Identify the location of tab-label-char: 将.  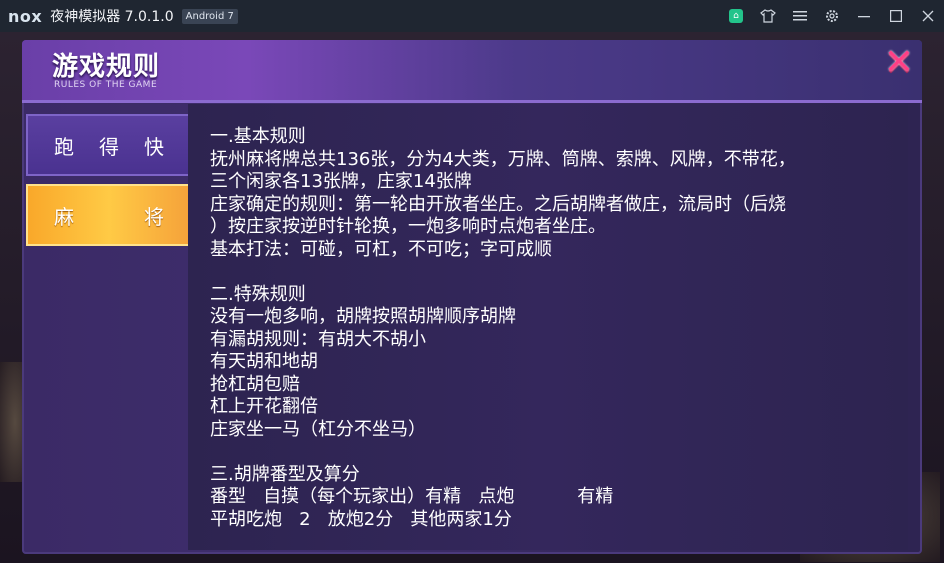
(154, 216).